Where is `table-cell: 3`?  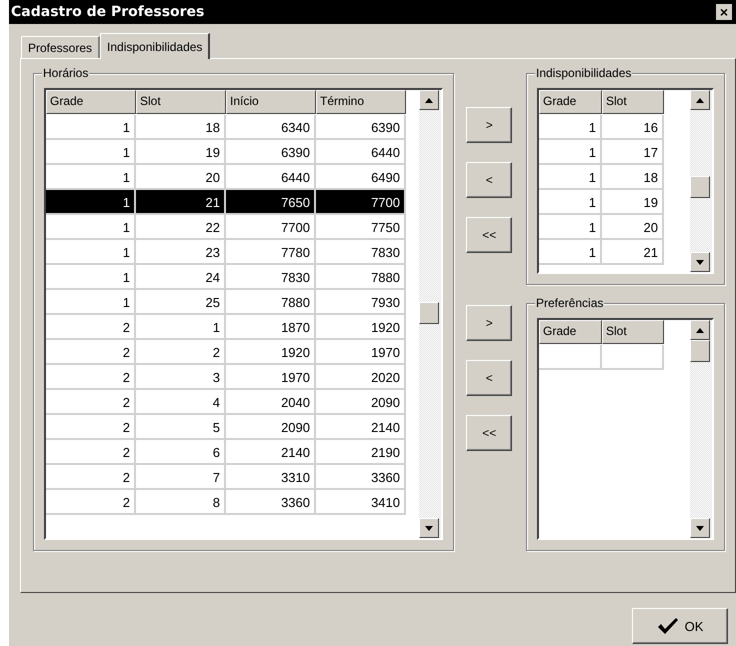 table-cell: 3 is located at coordinates (181, 377).